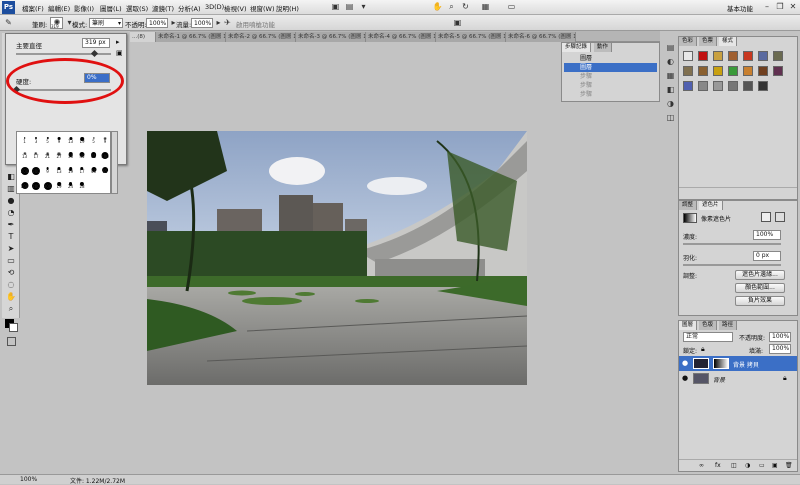 This screenshot has width=800, height=485. What do you see at coordinates (766, 217) in the screenshot?
I see `pixel-mask-icon` at bounding box center [766, 217].